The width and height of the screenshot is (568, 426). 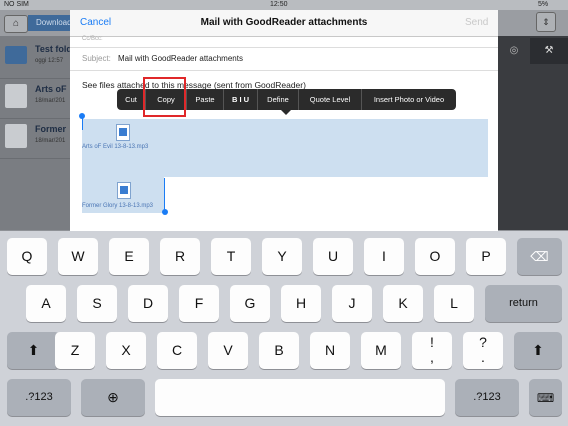 I want to click on numbers-key: .?123, so click(x=39, y=397).